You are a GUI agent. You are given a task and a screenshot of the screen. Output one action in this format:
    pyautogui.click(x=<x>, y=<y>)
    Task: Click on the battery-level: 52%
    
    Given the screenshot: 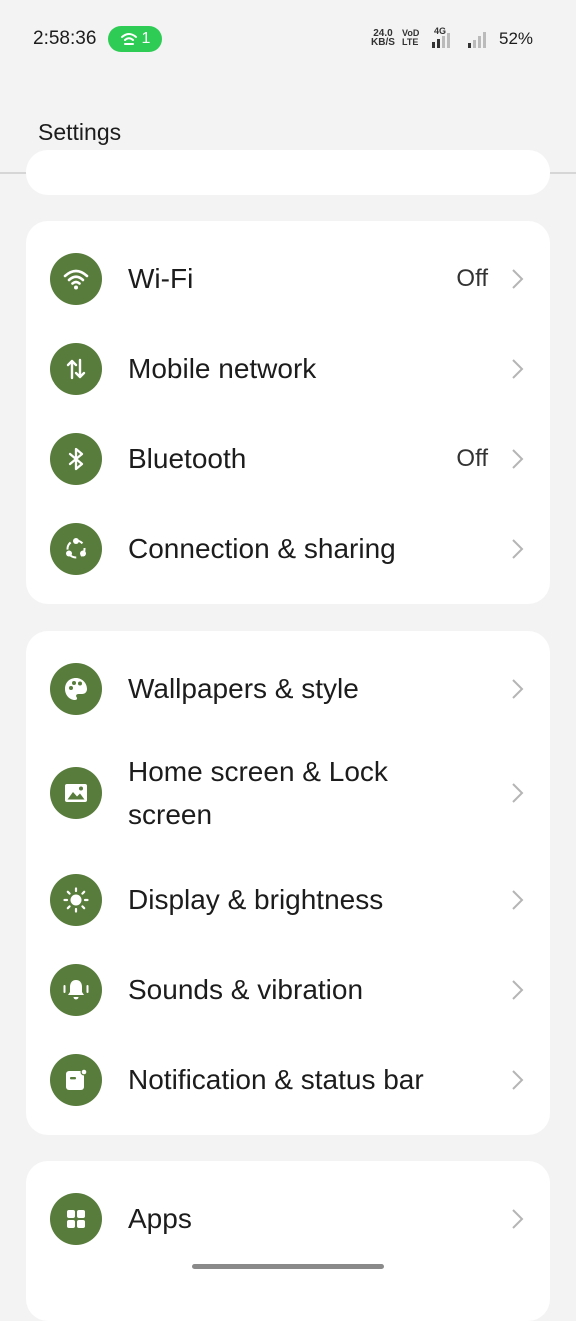 What is the action you would take?
    pyautogui.click(x=516, y=38)
    